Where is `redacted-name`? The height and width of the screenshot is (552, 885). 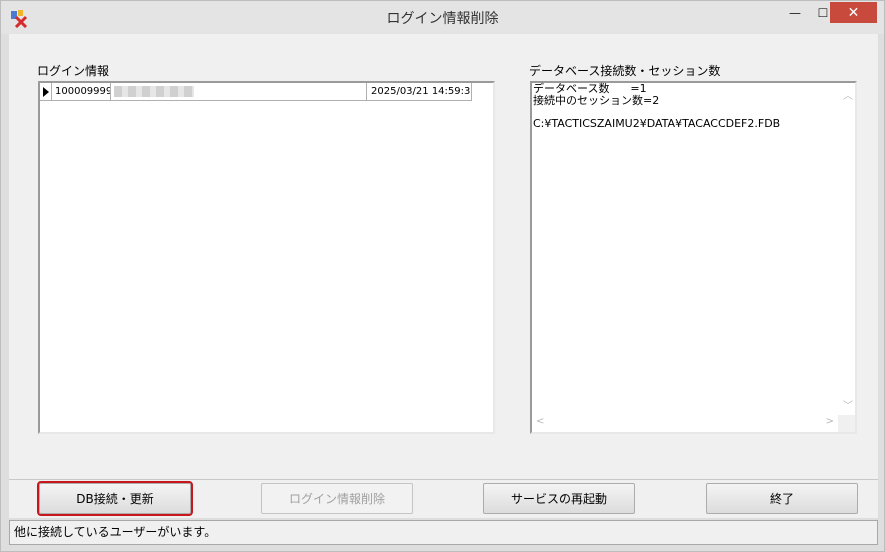
redacted-name is located at coordinates (154, 91).